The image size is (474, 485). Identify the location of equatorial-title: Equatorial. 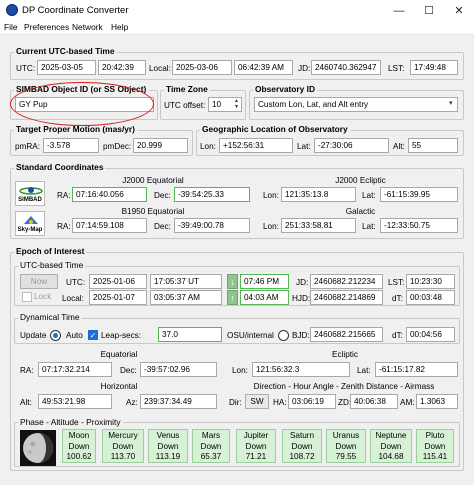
(119, 354).